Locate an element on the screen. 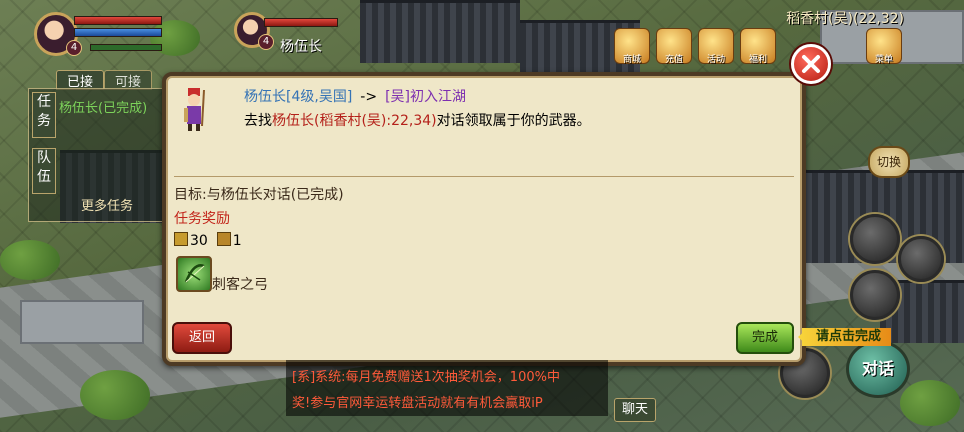 This screenshot has height=432, width=964. complete-button: 完成 is located at coordinates (765, 338).